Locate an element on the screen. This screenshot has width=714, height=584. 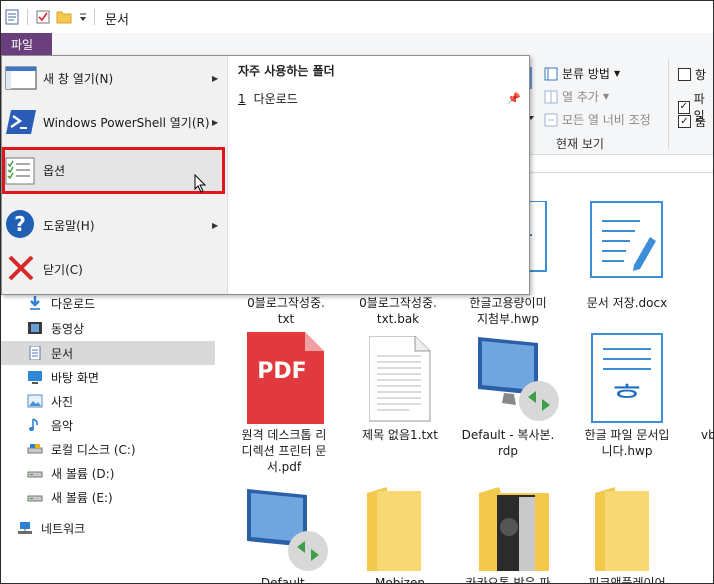
add-column-button: 열 추가 ▼ is located at coordinates (576, 96).